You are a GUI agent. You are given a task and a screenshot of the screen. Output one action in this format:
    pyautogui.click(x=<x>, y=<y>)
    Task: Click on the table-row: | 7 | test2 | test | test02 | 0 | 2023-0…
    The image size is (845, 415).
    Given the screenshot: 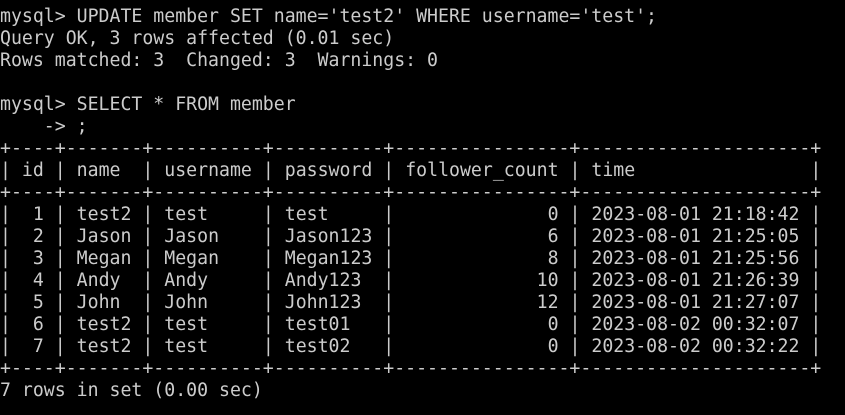 What is the action you would take?
    pyautogui.click(x=422, y=347)
    